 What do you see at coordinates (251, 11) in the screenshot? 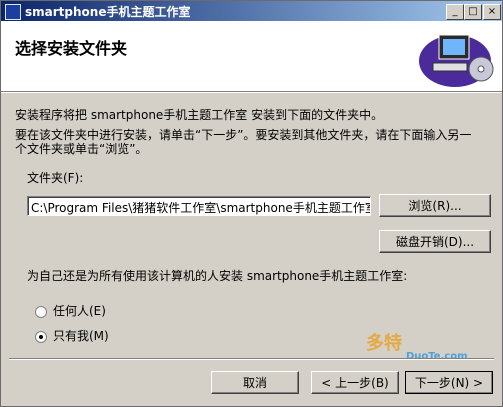
I see `title-bar: smartphone手机主题工作室 _ □ ×` at bounding box center [251, 11].